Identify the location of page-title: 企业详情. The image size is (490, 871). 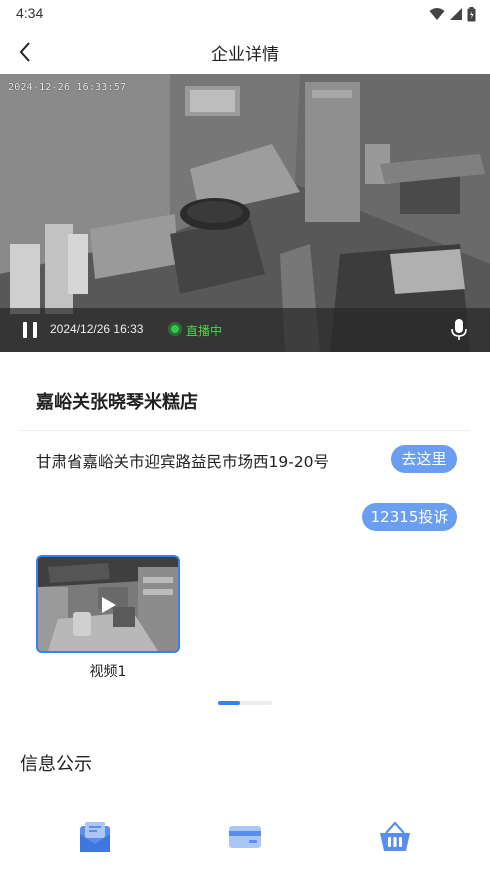
(245, 55).